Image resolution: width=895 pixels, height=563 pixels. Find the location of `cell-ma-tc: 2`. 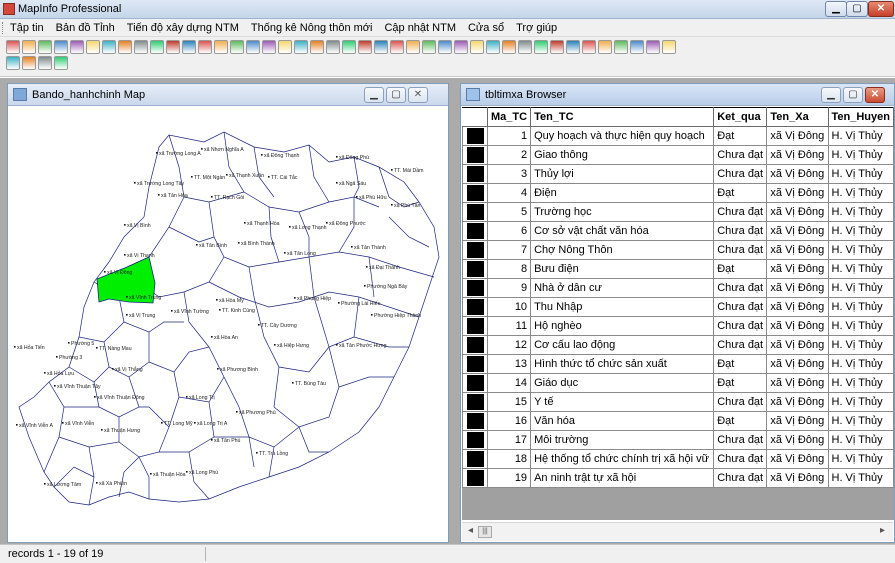

cell-ma-tc: 2 is located at coordinates (509, 155).